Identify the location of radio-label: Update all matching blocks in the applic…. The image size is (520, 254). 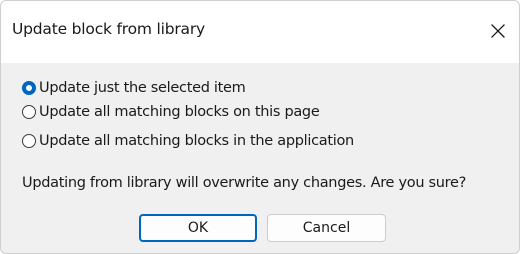
(196, 141).